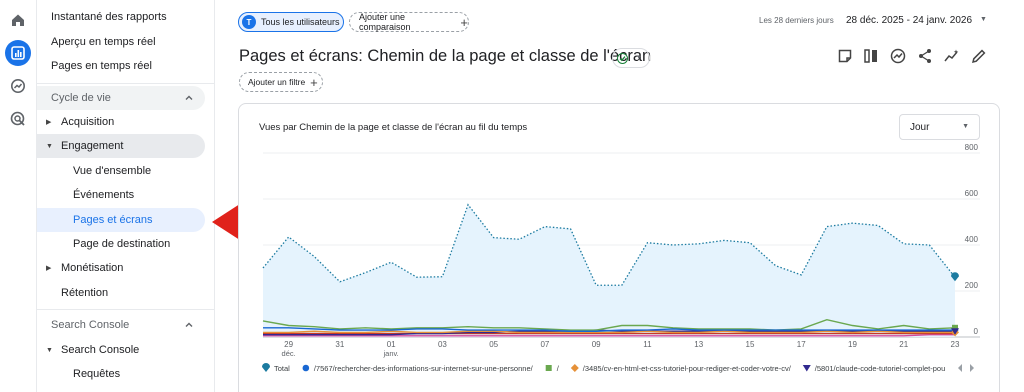 Image resolution: width=1024 pixels, height=392 pixels. What do you see at coordinates (903, 344) in the screenshot?
I see `x-tick-label: 21` at bounding box center [903, 344].